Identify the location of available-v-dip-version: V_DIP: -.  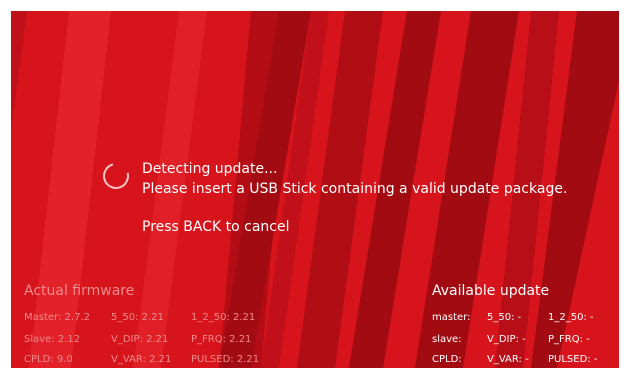
(506, 339).